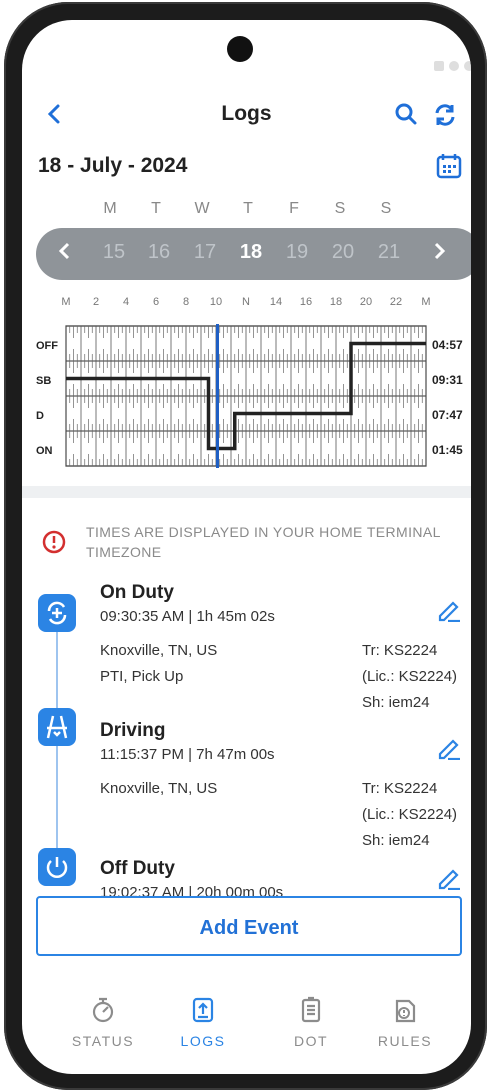 Image resolution: width=491 pixels, height=1092 pixels. Describe the element at coordinates (114, 252) in the screenshot. I see `day-15: 15` at that location.